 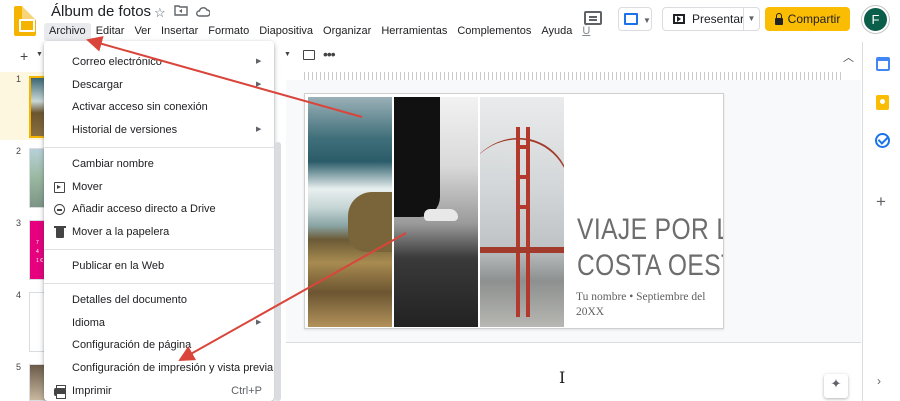 I want to click on menu-item-publish: Publicar en la Web, so click(x=159, y=267).